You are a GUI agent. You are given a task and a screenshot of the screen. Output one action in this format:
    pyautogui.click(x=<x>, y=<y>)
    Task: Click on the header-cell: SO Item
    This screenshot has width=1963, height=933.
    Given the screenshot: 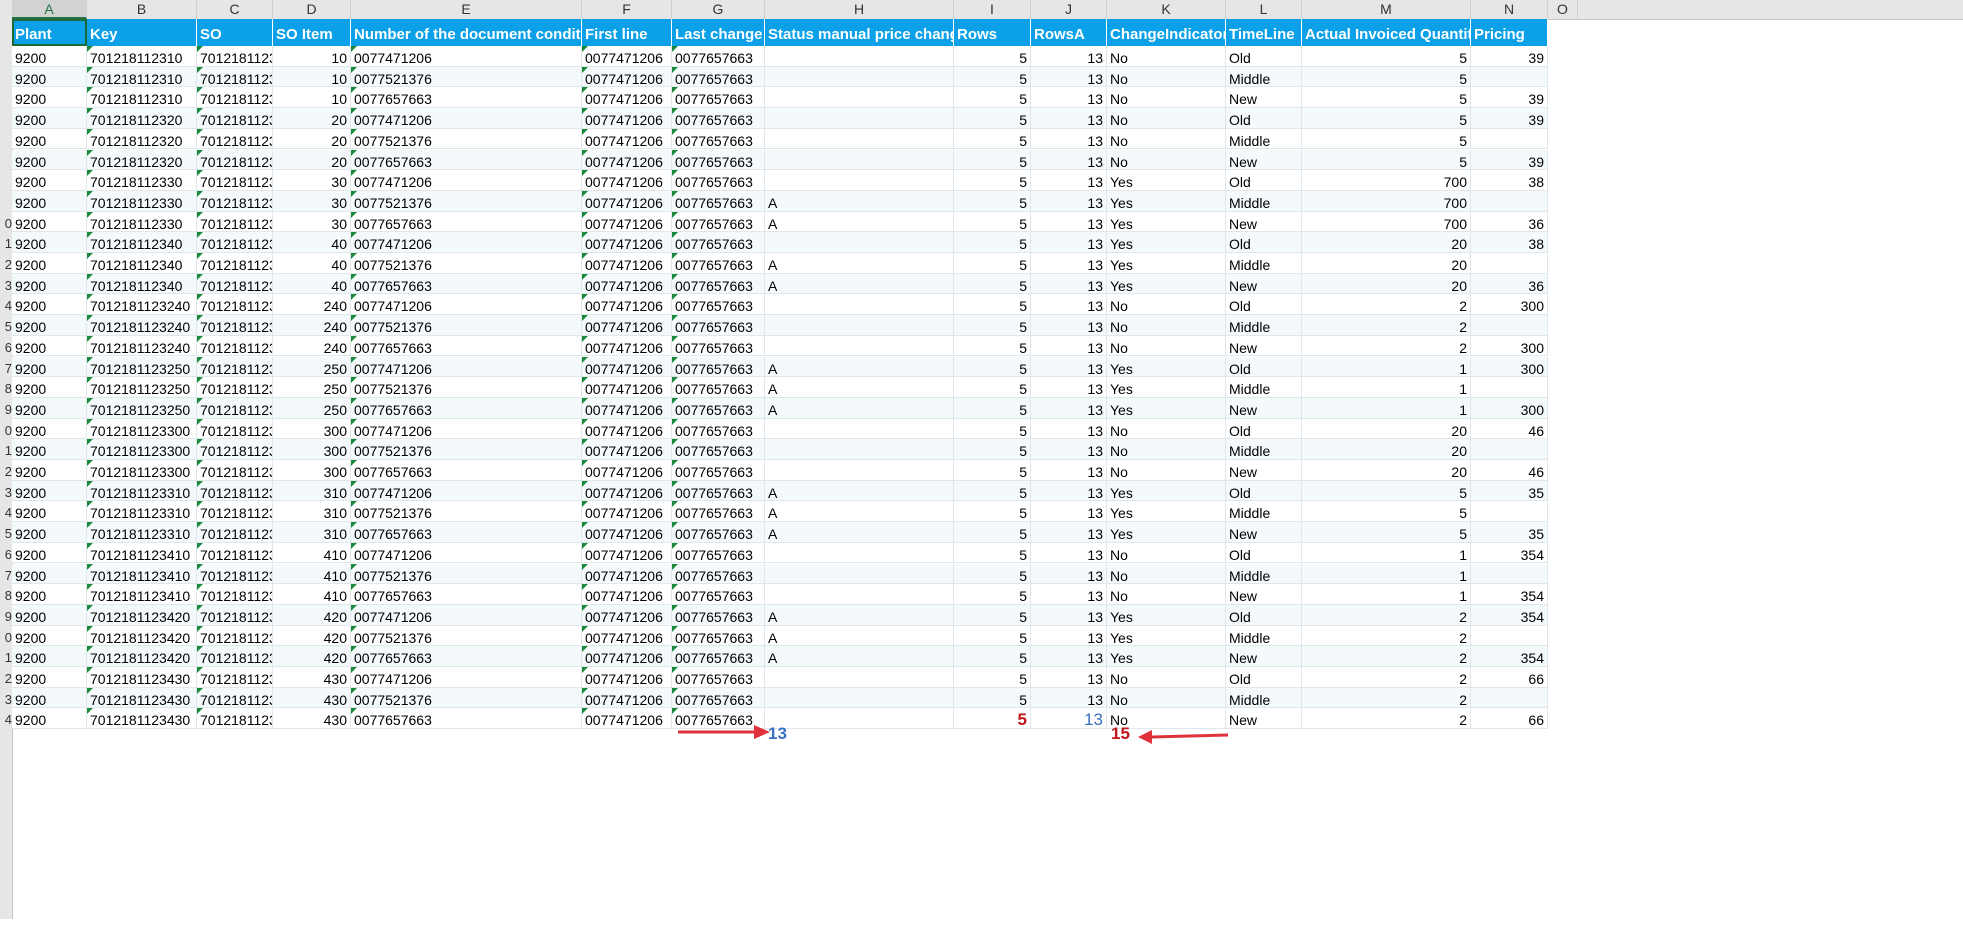 What is the action you would take?
    pyautogui.click(x=312, y=32)
    